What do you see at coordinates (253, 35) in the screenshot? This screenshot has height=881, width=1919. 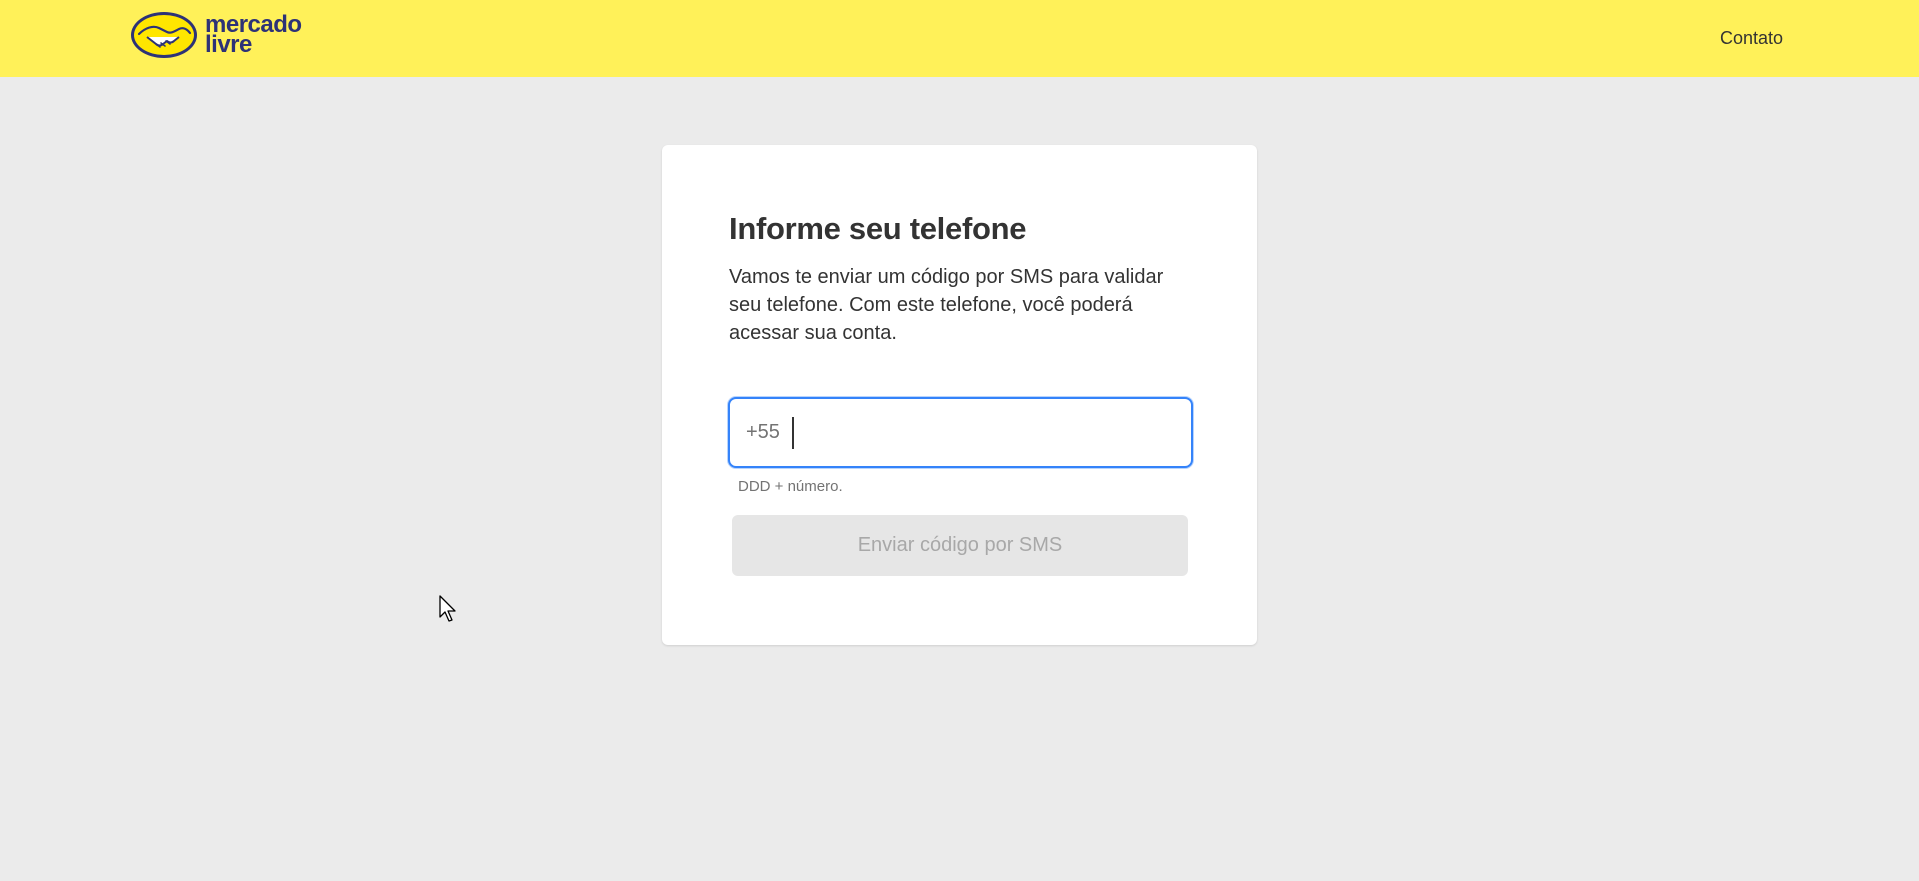 I see `logo-wordmark: mercado livre` at bounding box center [253, 35].